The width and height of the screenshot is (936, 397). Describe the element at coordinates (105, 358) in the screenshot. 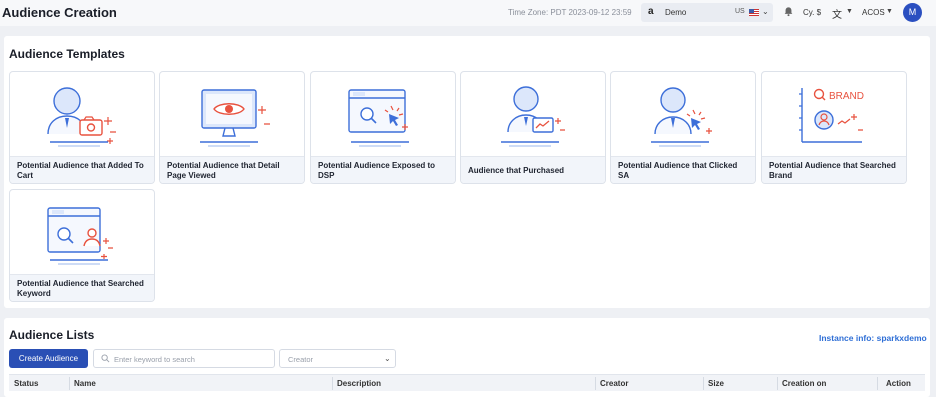

I see `search-icon` at that location.